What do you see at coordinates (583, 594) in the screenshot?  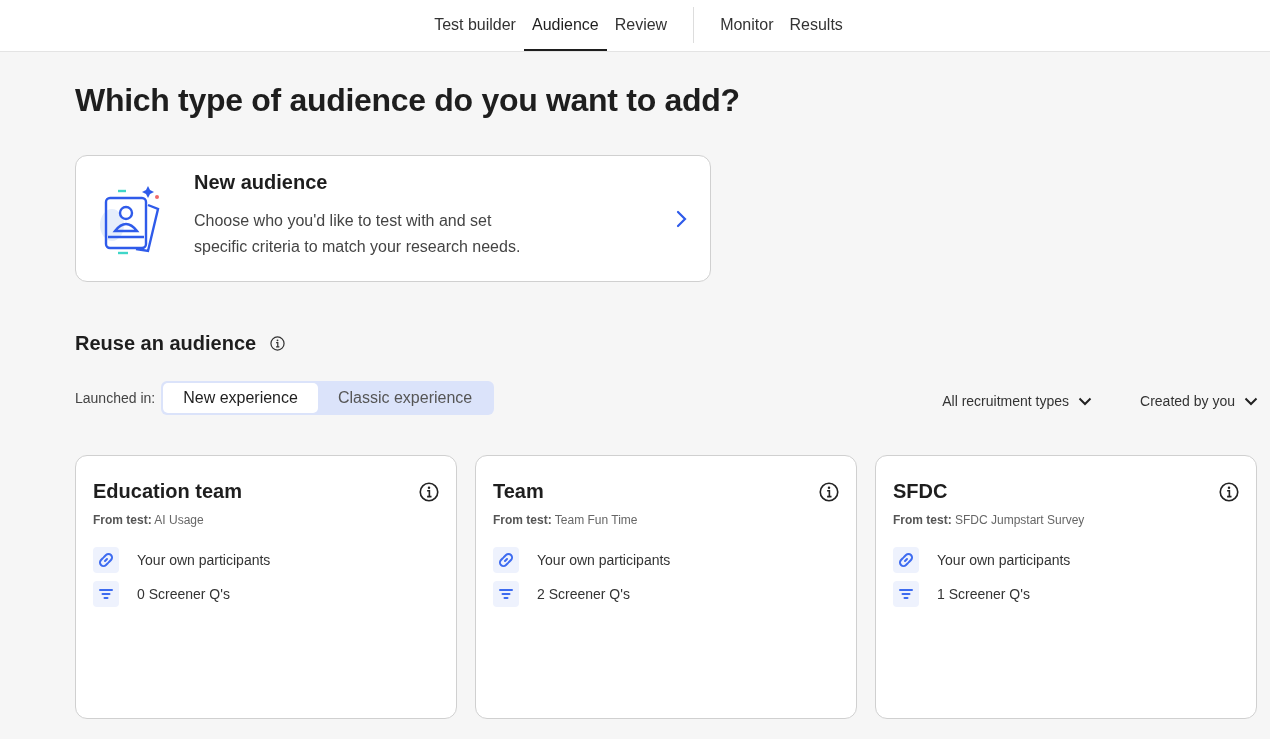 I see `feature-text: 2 Screener Q's` at bounding box center [583, 594].